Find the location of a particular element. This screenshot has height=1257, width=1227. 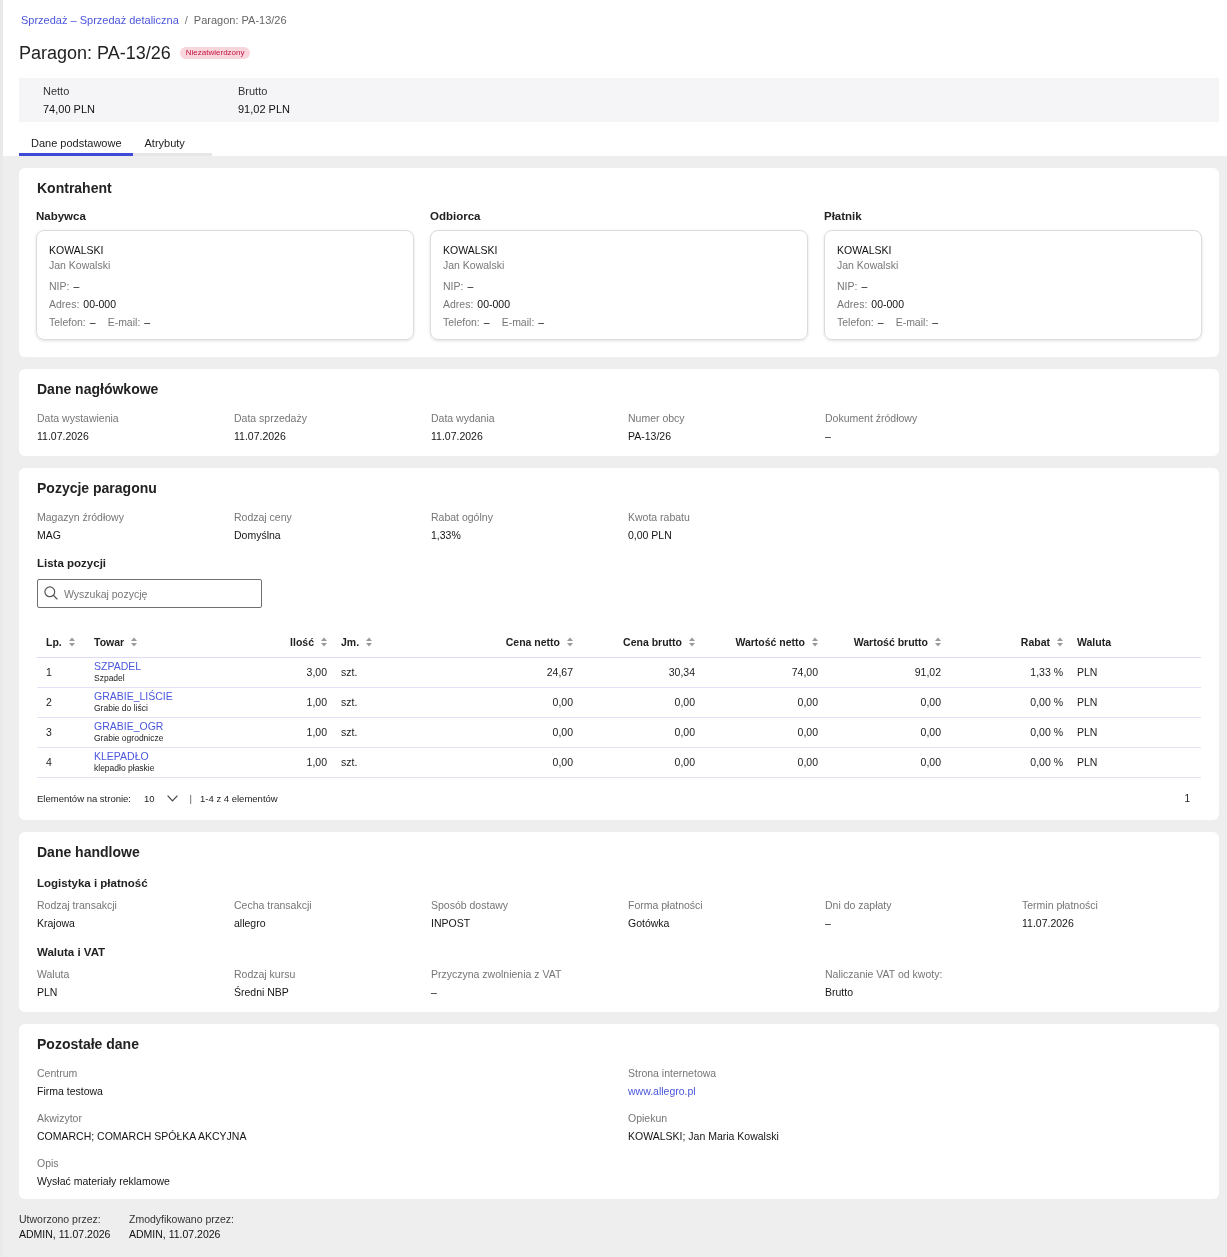

field-value: PLN is located at coordinates (47, 992).